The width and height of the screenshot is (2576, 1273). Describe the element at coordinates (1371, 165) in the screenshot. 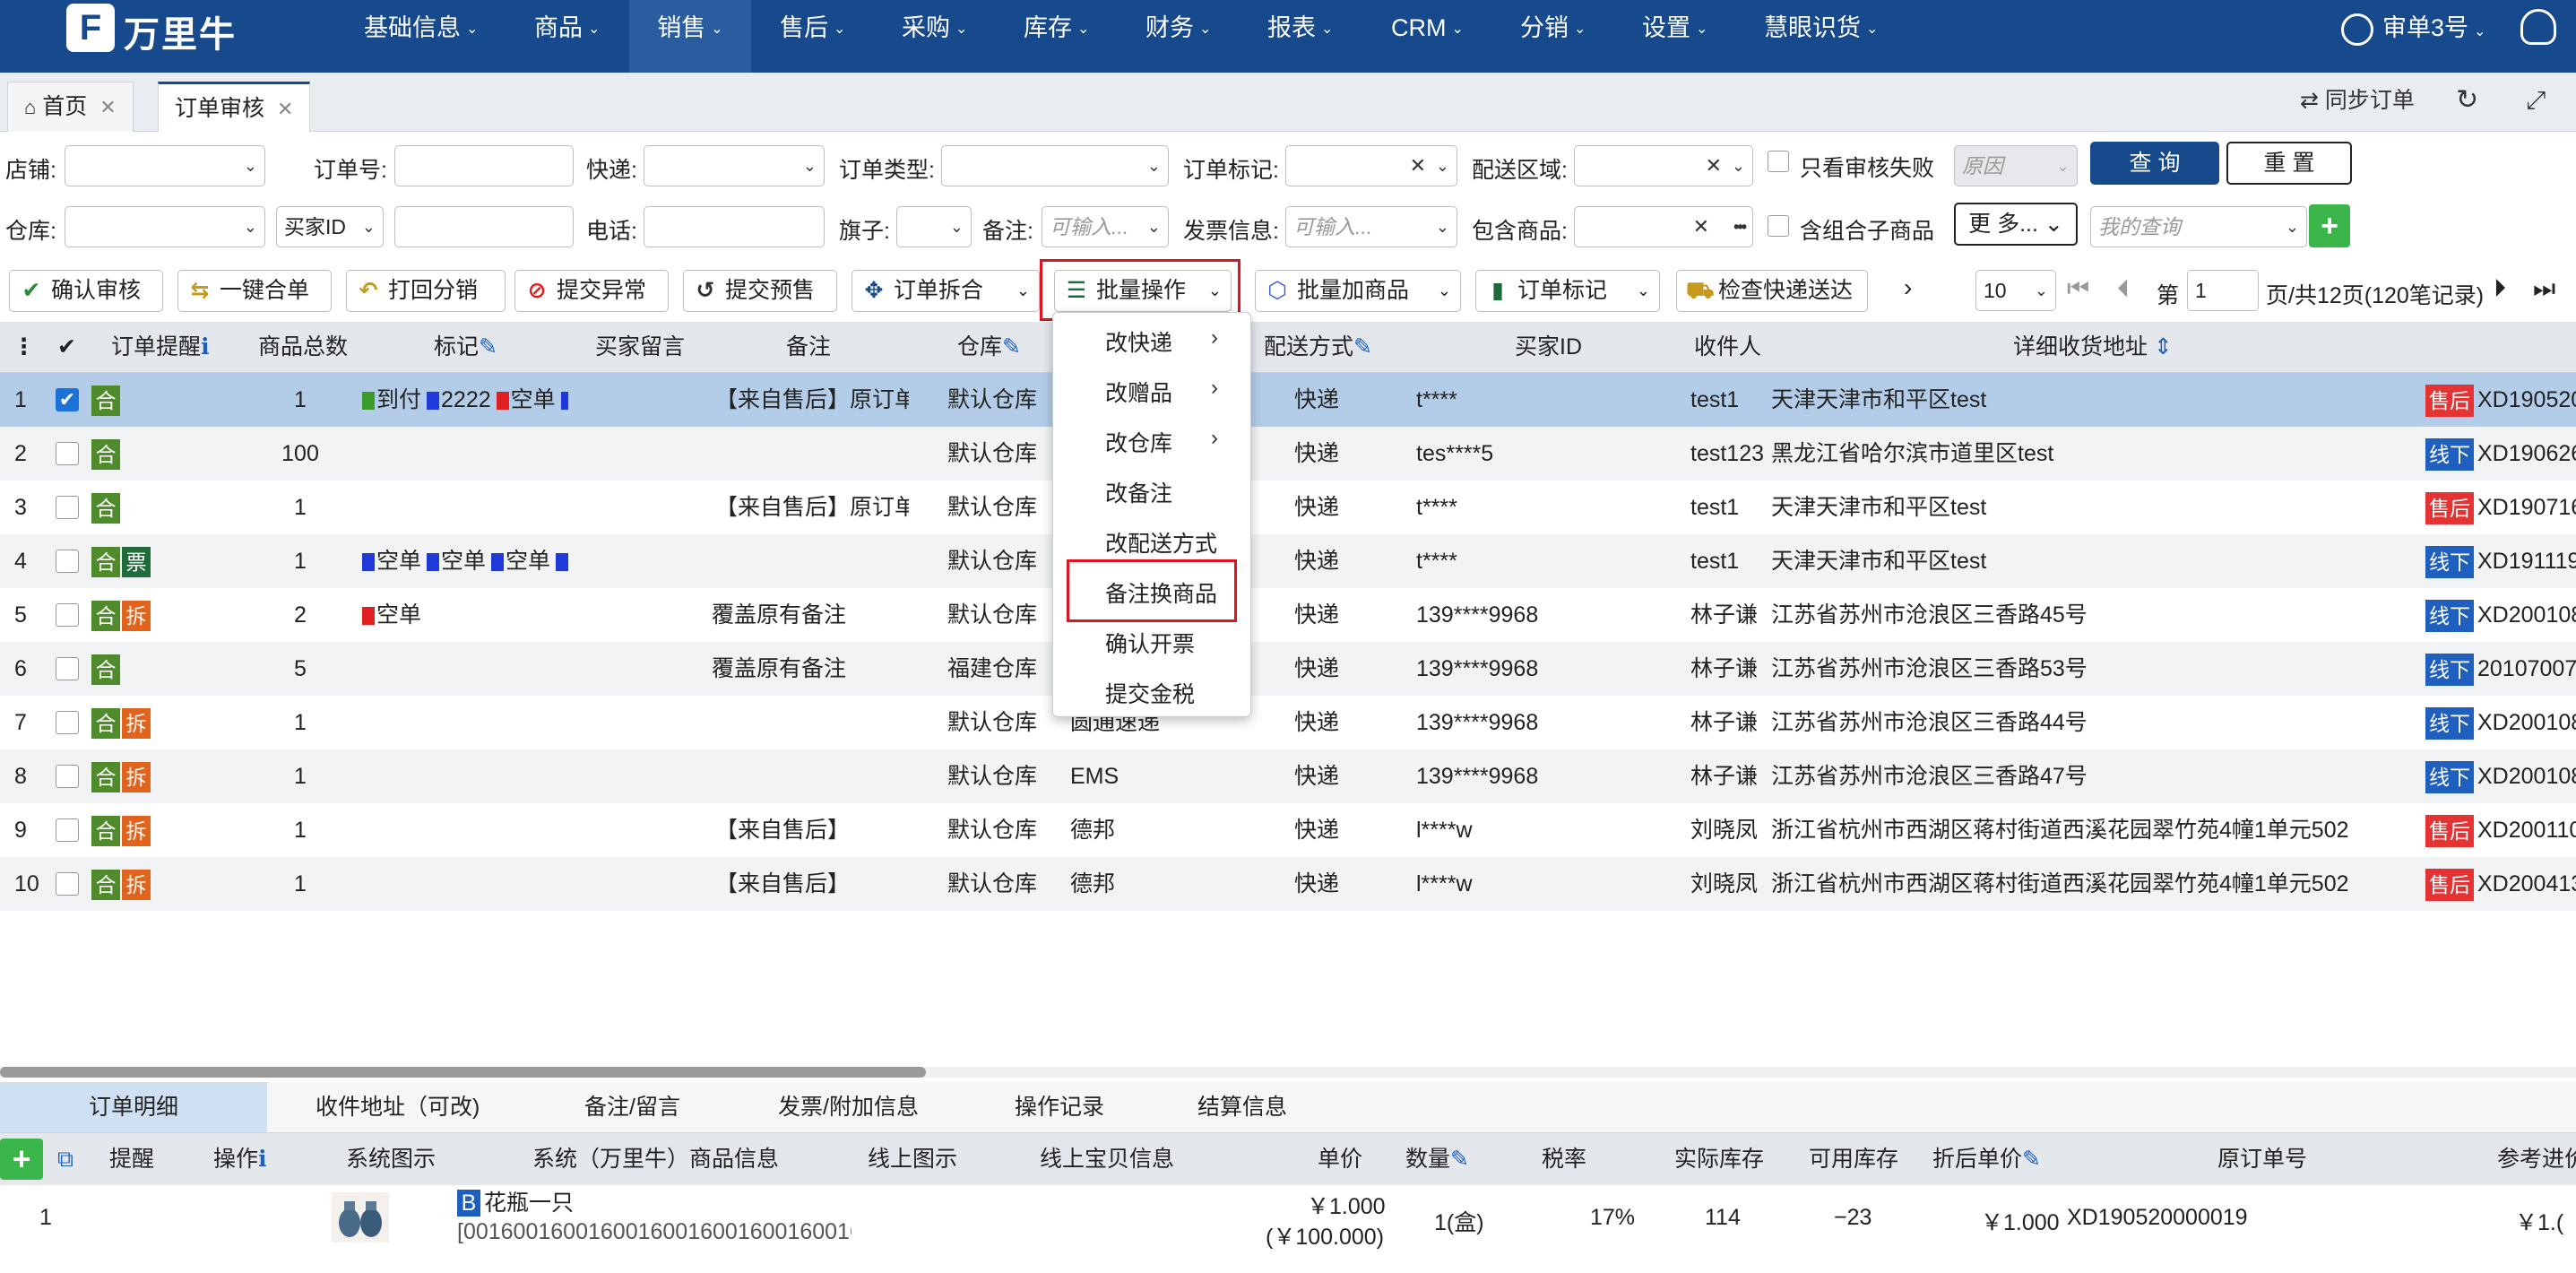

I see `order-mark-select: ✕ ⌄` at that location.